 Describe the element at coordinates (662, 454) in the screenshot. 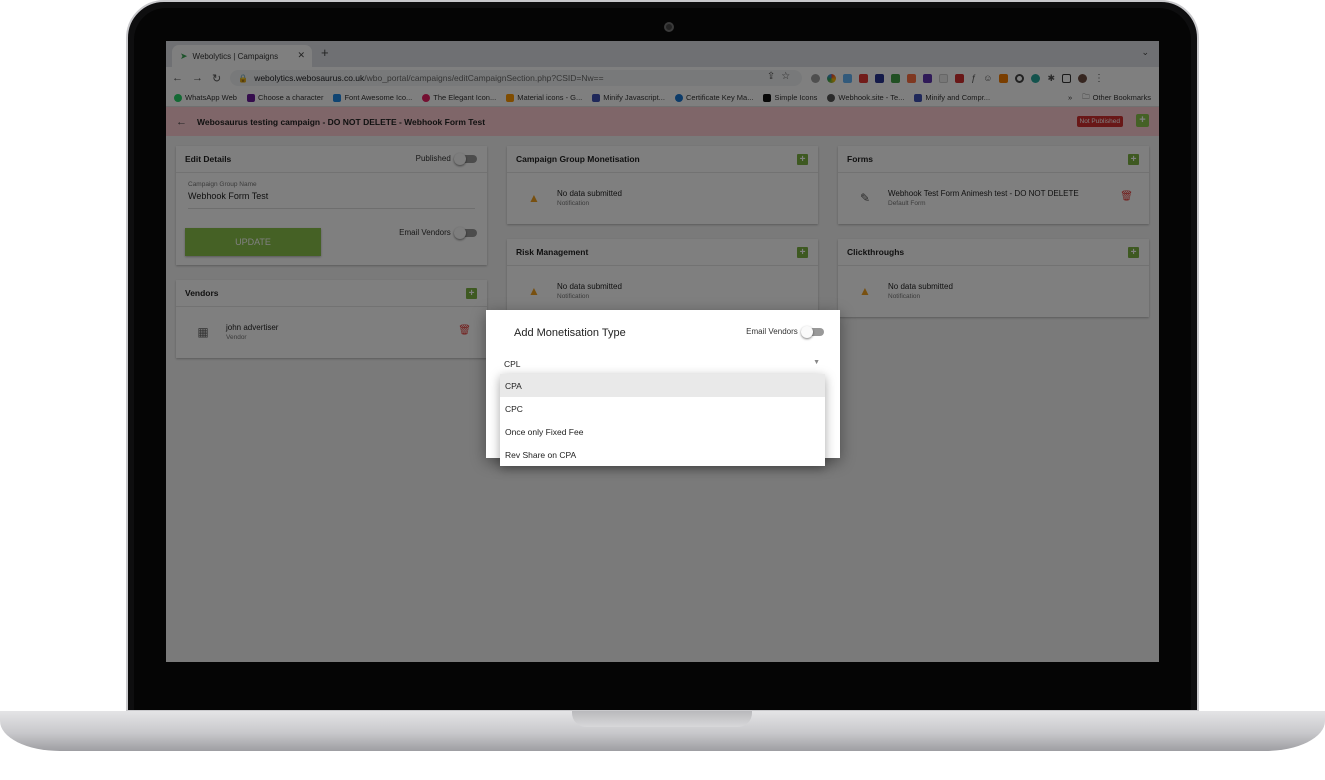

I see `dropdown-option: Rev Share on CPA` at that location.